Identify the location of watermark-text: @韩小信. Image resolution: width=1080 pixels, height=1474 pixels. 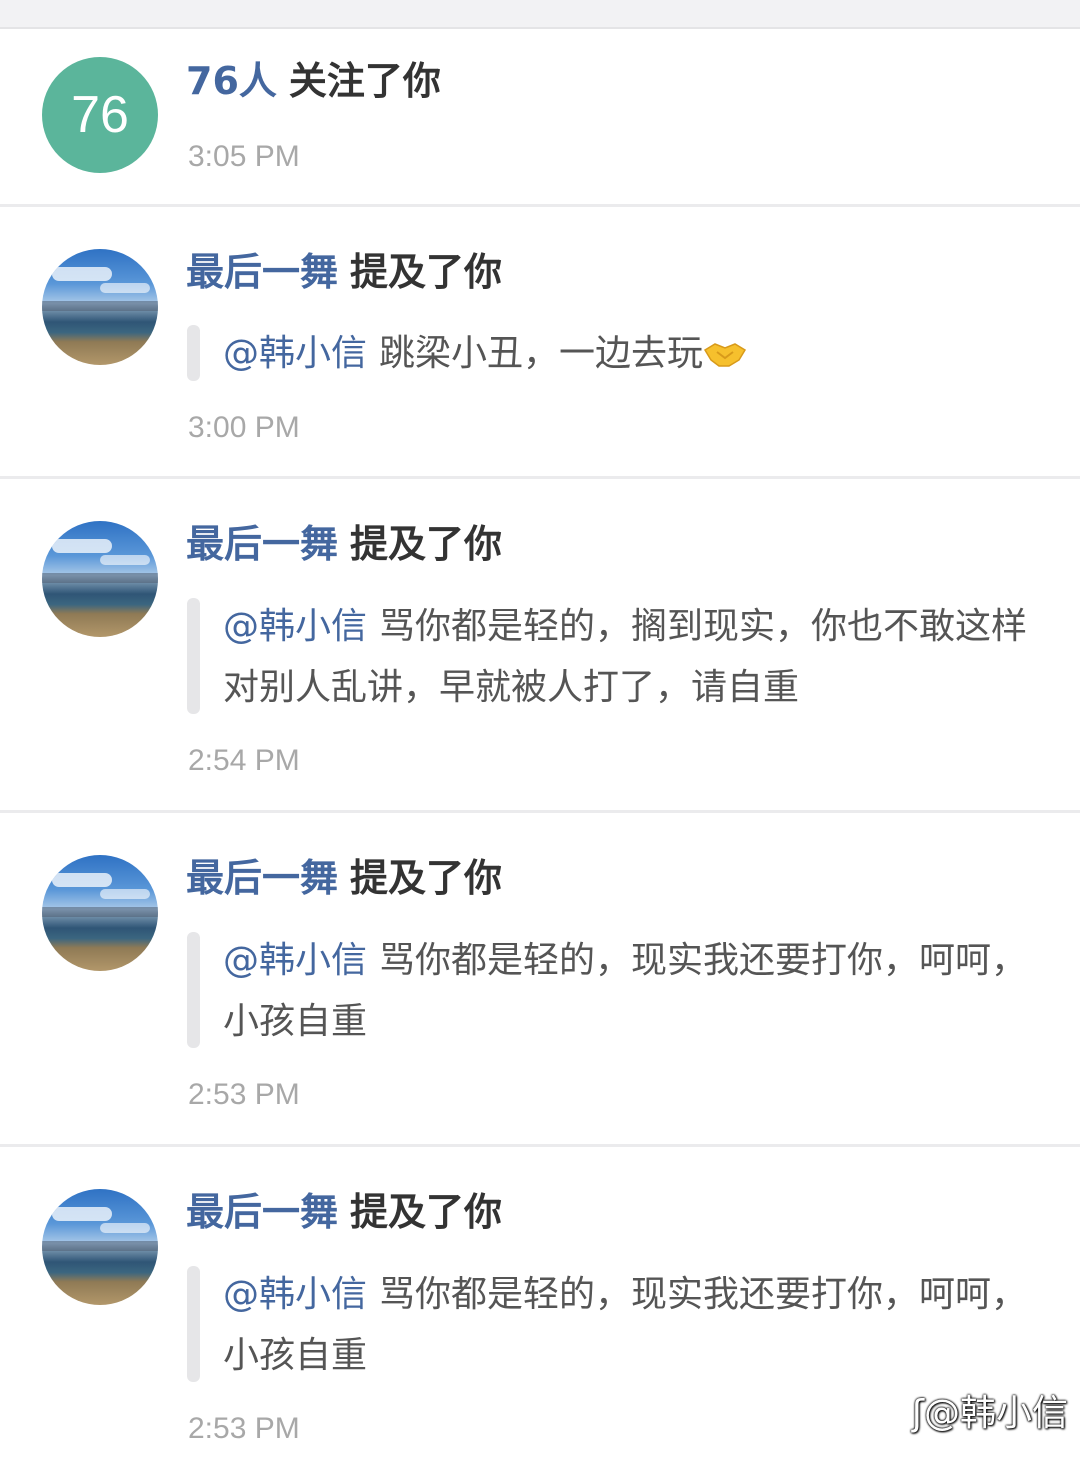
(995, 1413).